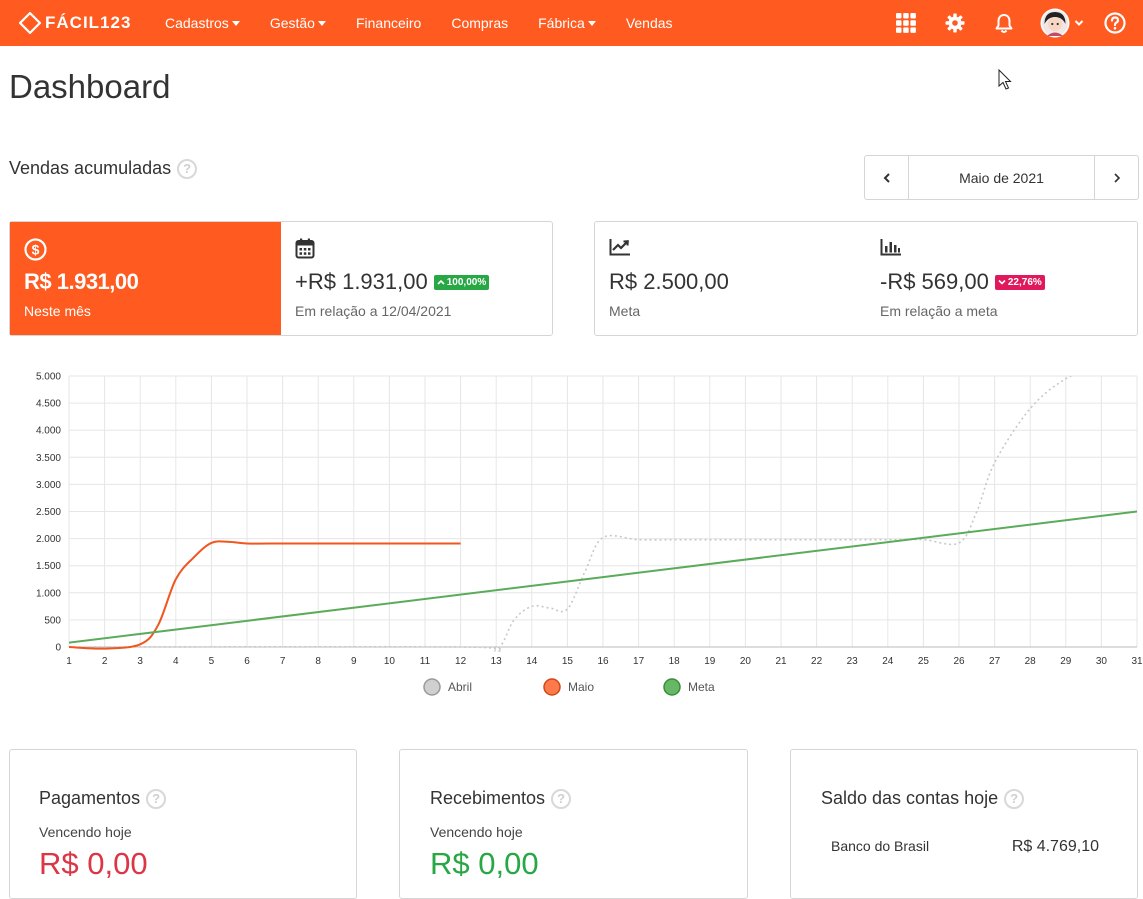 The height and width of the screenshot is (899, 1143). I want to click on x-tick-label: 10, so click(390, 661).